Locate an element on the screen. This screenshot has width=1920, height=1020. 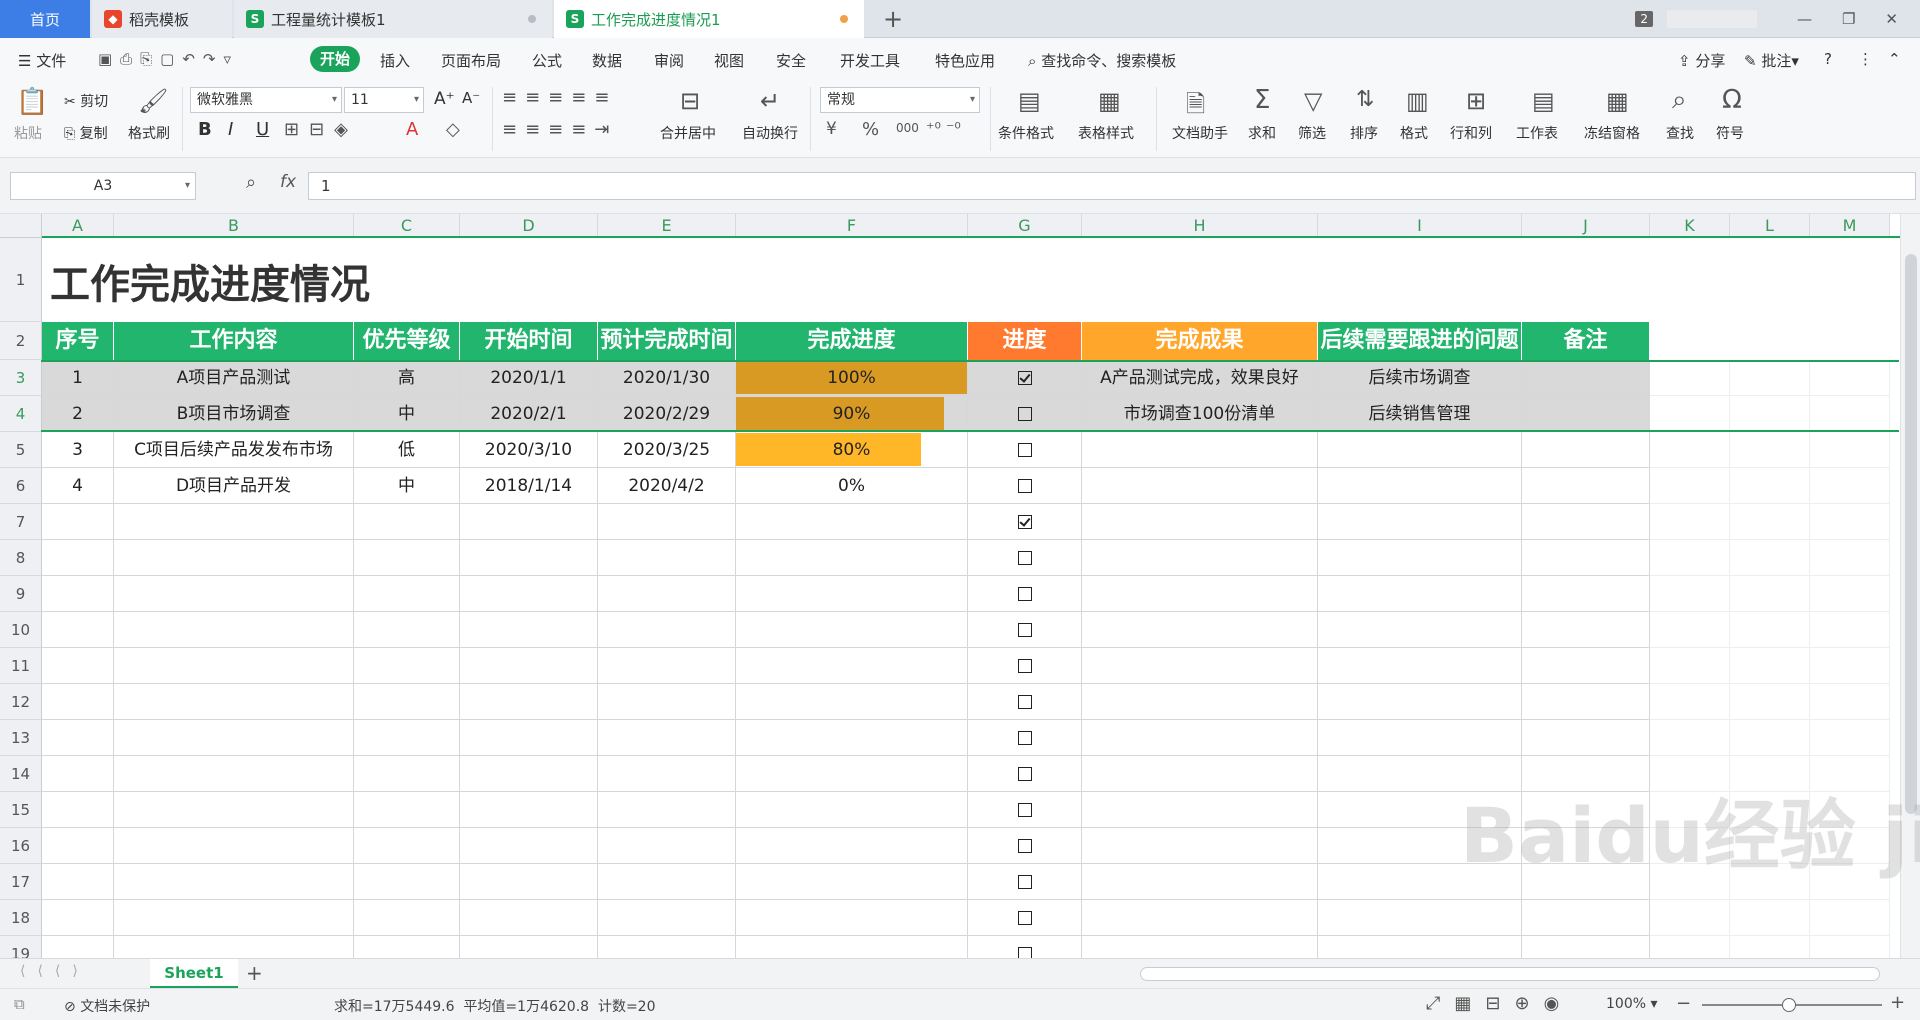
table-cell: 后续销售管理 is located at coordinates (1420, 414).